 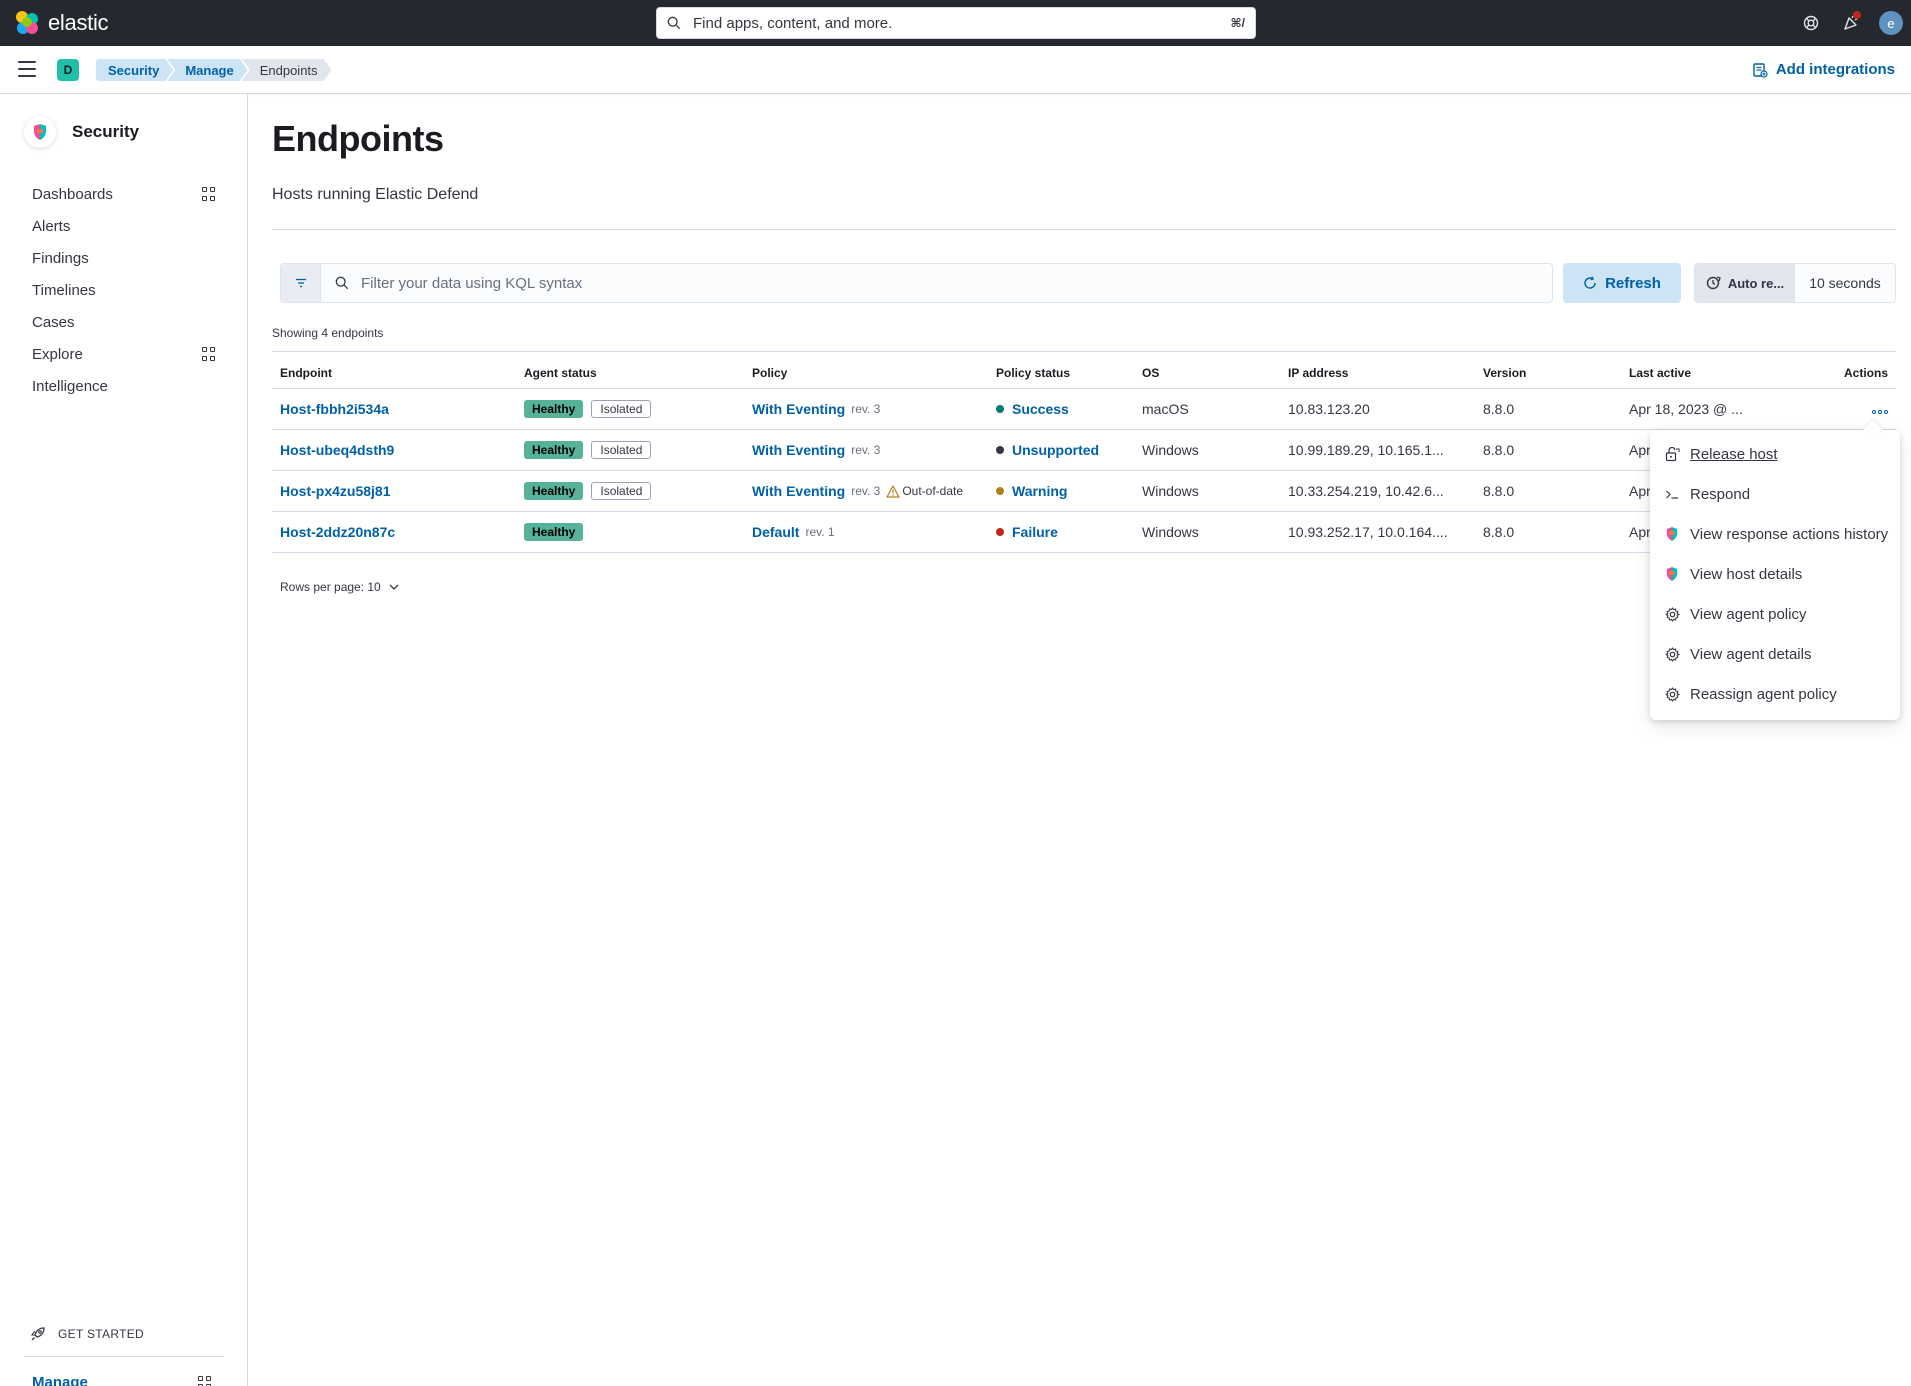 What do you see at coordinates (1207, 373) in the screenshot?
I see `column-header-os: OS` at bounding box center [1207, 373].